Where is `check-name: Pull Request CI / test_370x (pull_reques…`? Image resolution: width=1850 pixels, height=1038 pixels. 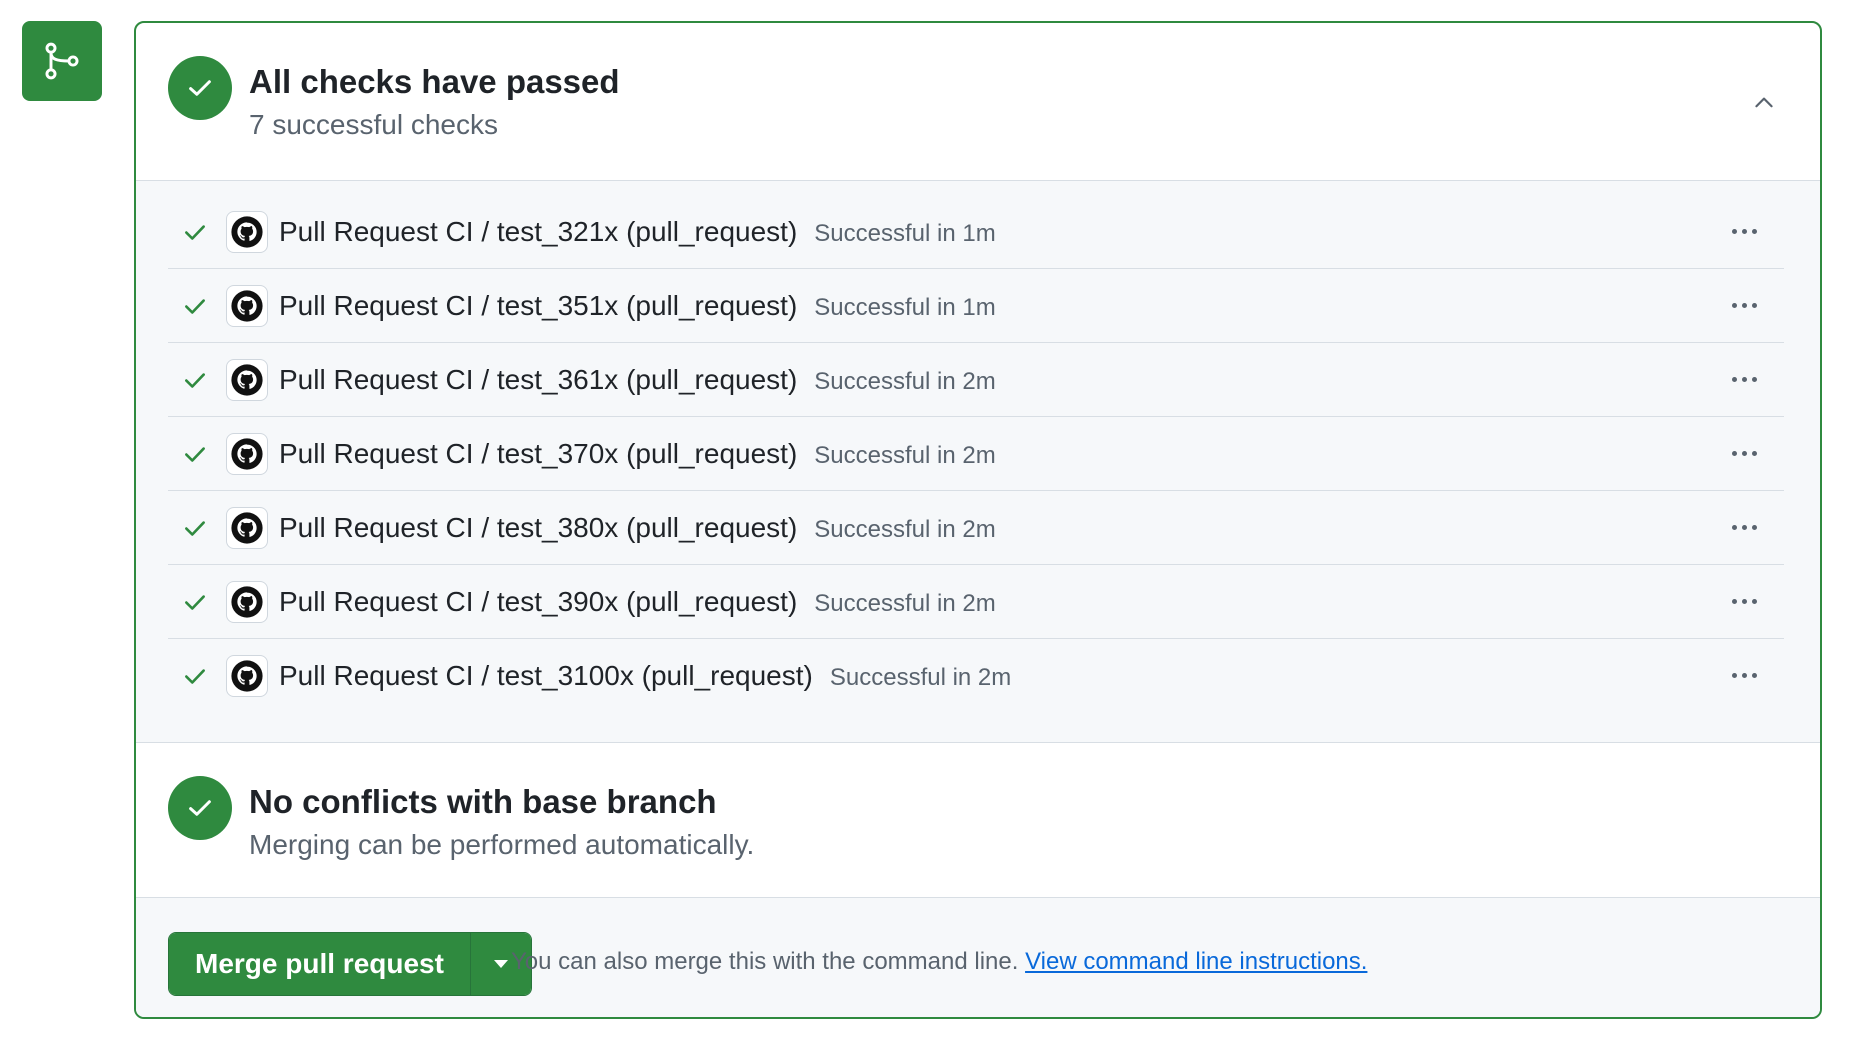
check-name: Pull Request CI / test_370x (pull_reques… is located at coordinates (538, 454).